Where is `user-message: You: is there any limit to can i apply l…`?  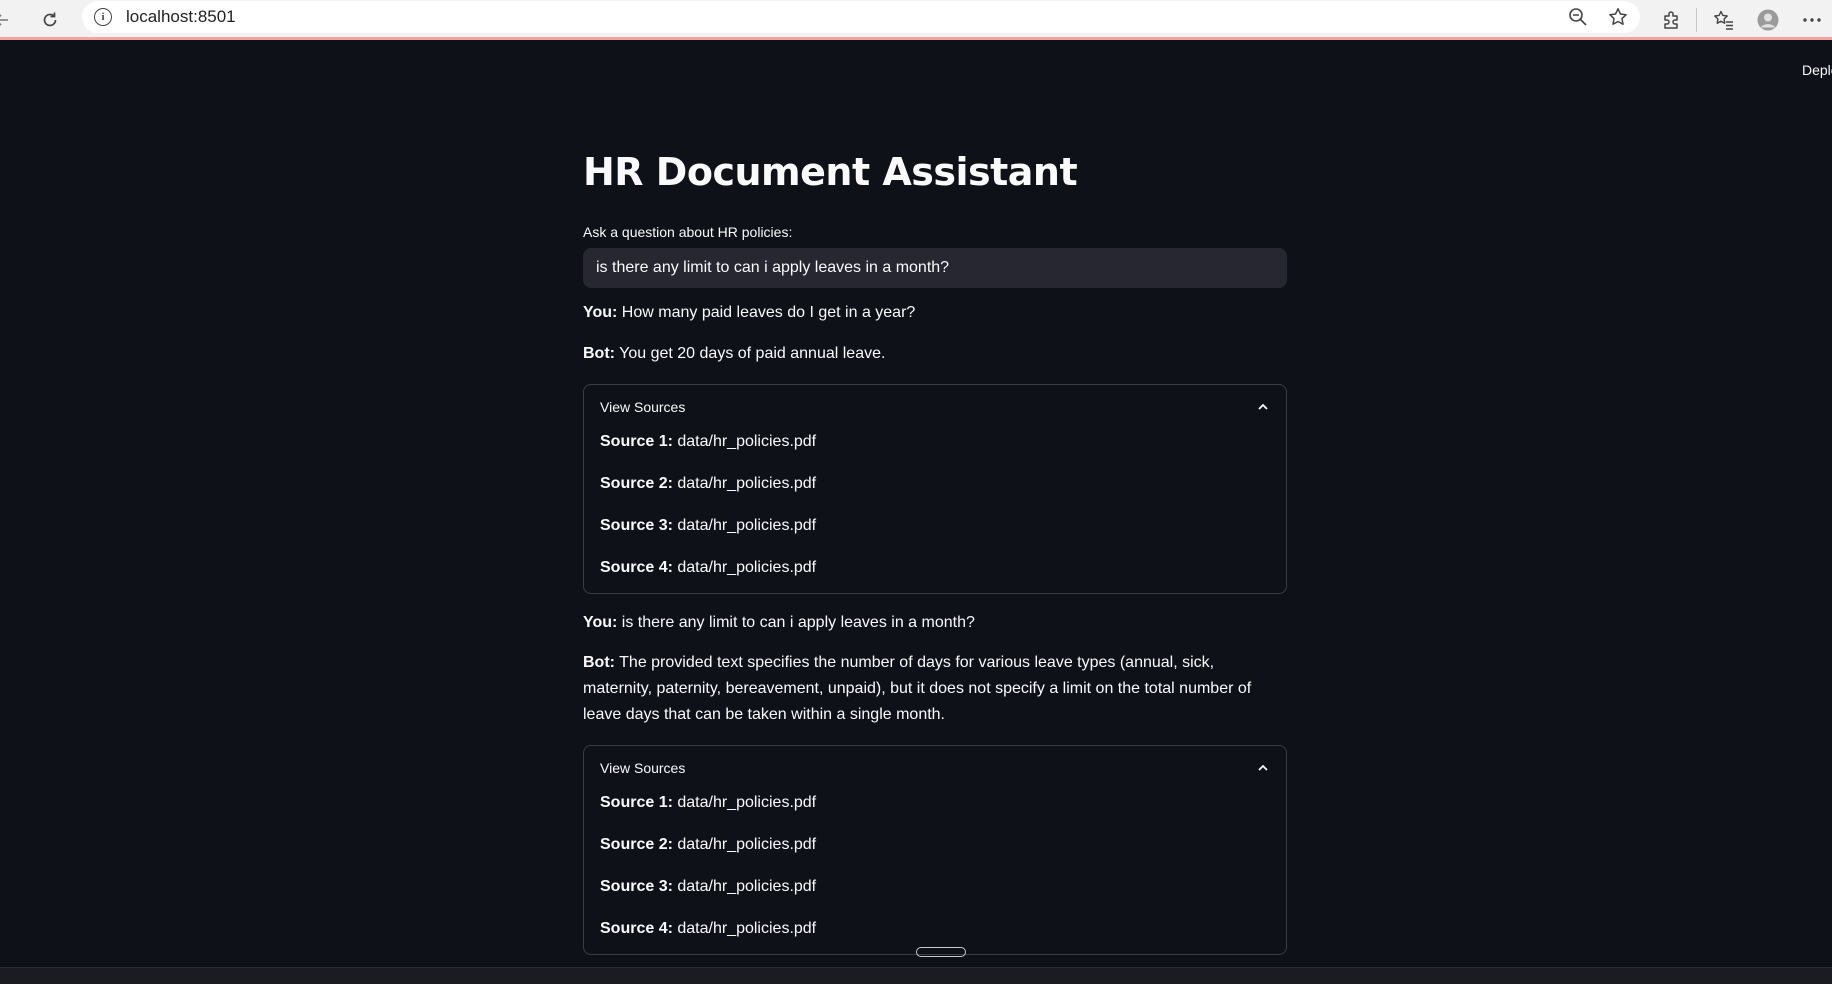
user-message: You: is there any limit to can i apply l… is located at coordinates (935, 623).